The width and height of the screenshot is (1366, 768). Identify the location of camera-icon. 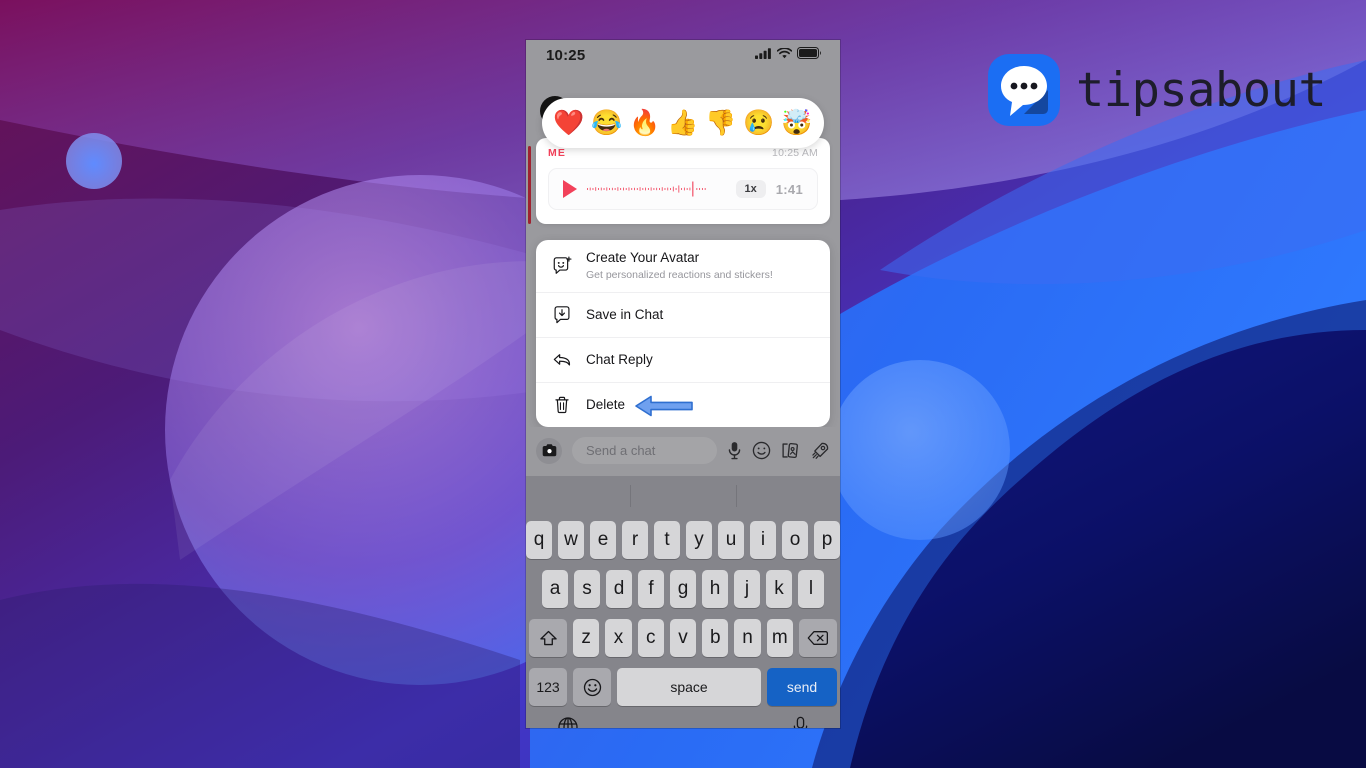
(549, 450).